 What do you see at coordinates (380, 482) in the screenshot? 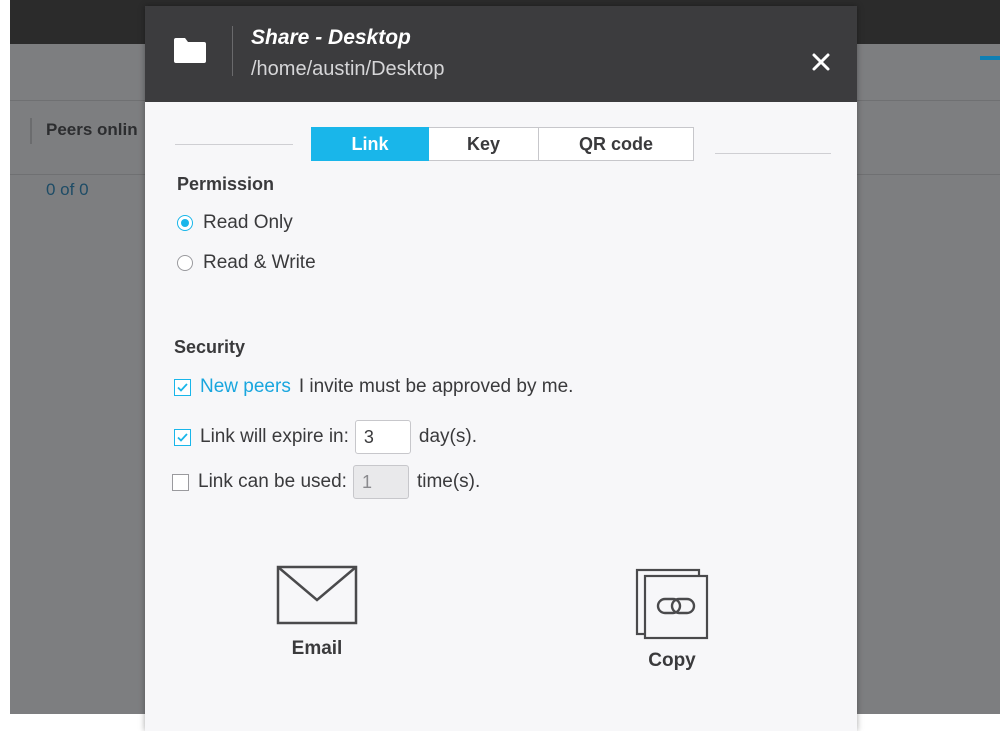
I see `uses-count-input` at bounding box center [380, 482].